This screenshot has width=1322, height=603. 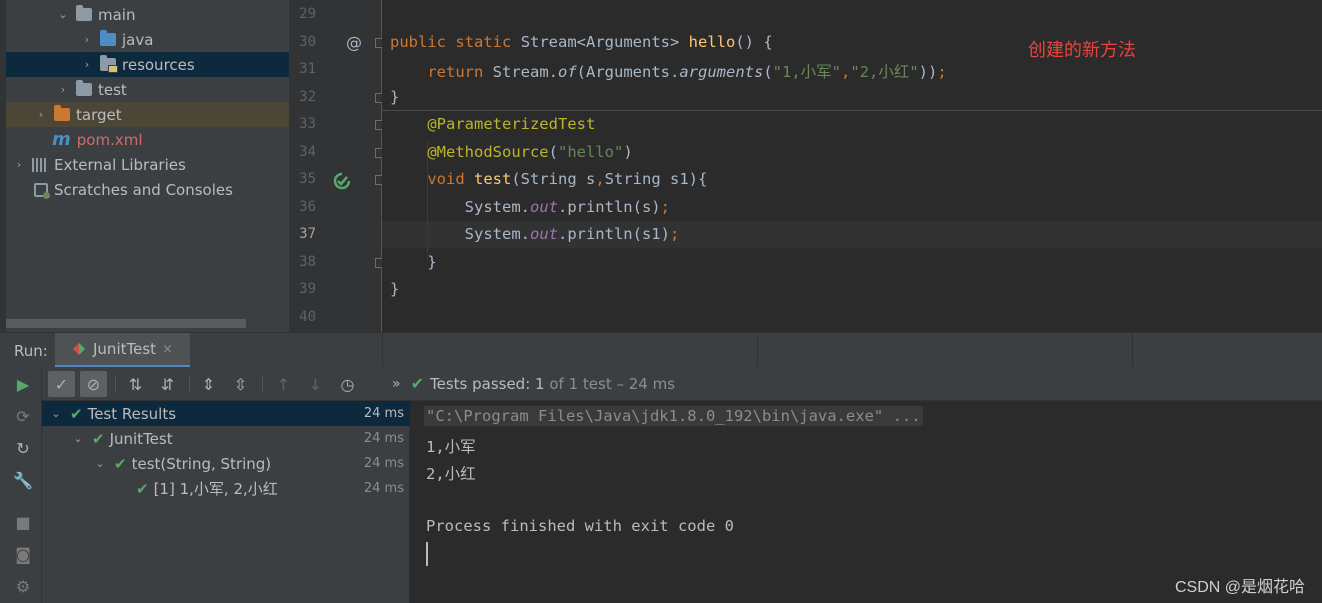 I want to click on code-line-33: @ParameterizedTest, so click(x=511, y=124).